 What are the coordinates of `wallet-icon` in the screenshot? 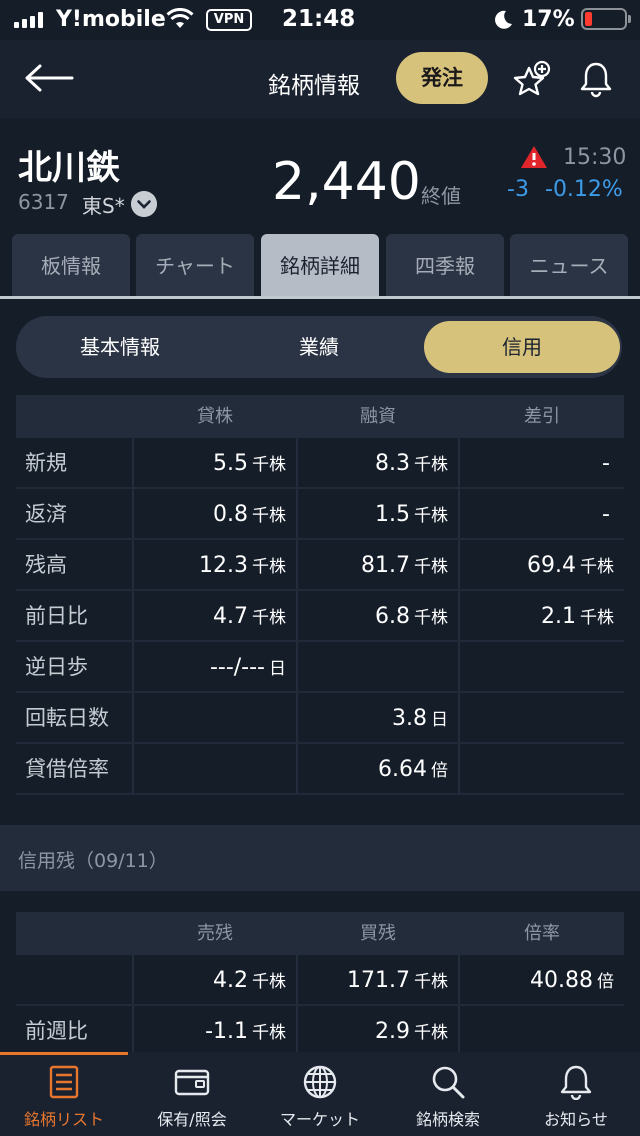 It's located at (192, 1082).